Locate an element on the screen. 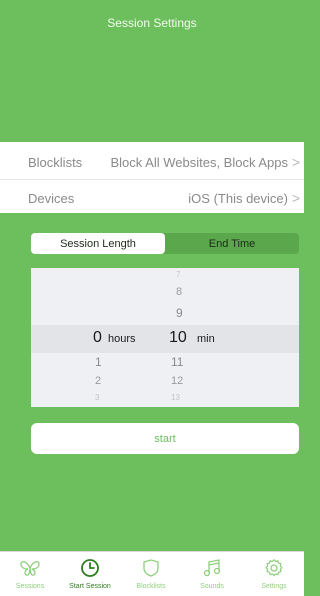  tab-label: Start Session is located at coordinates (90, 586).